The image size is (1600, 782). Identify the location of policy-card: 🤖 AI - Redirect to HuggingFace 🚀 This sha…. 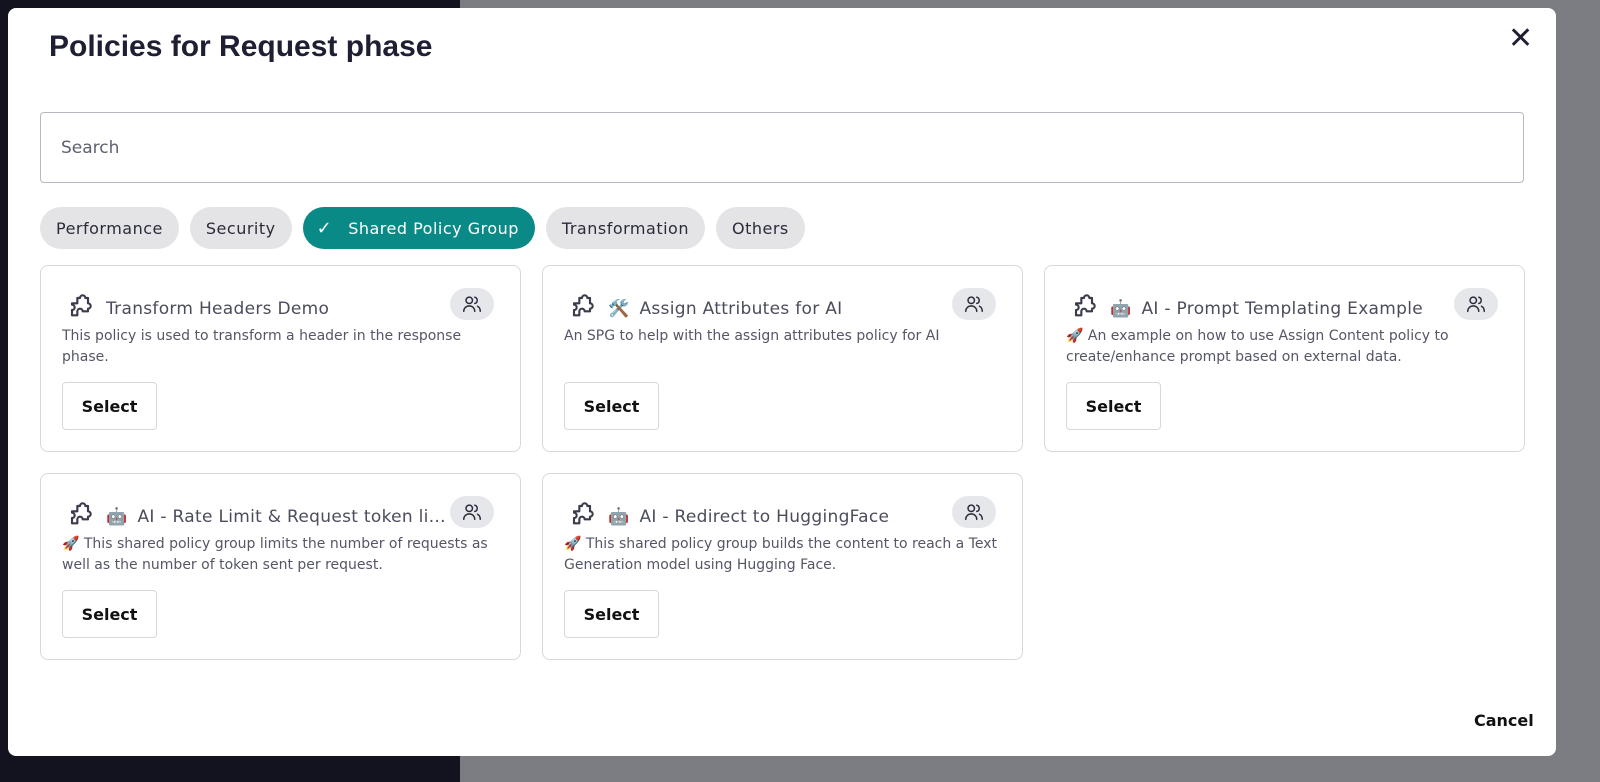
(782, 566).